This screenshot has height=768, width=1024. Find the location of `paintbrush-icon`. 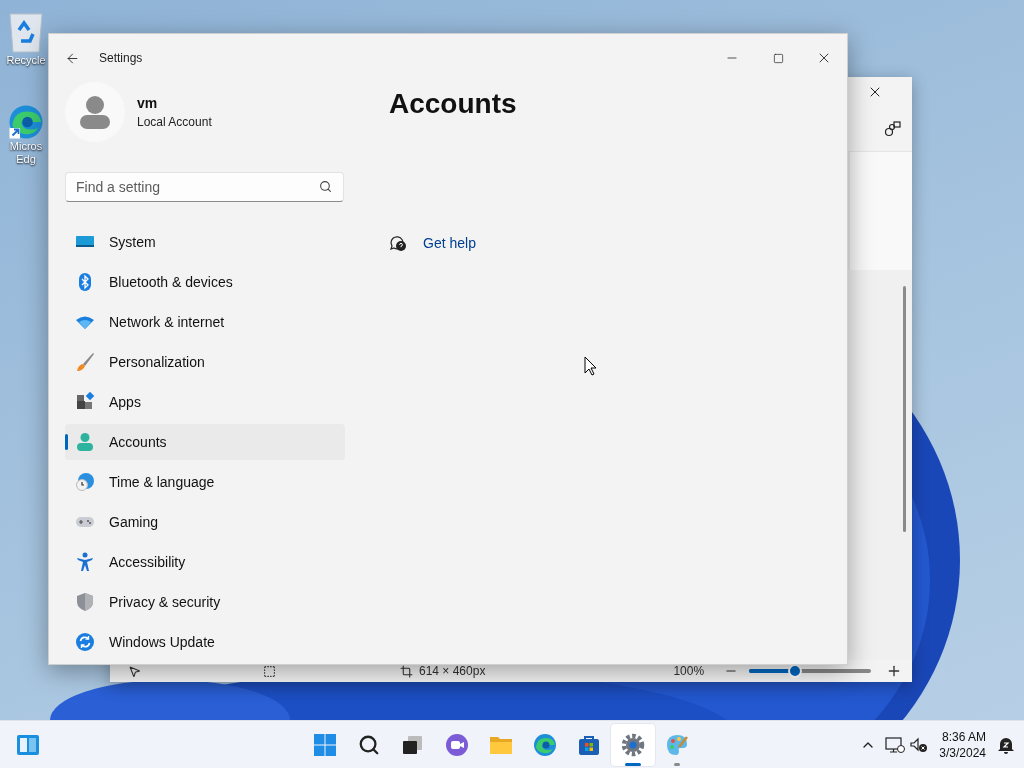

paintbrush-icon is located at coordinates (85, 362).